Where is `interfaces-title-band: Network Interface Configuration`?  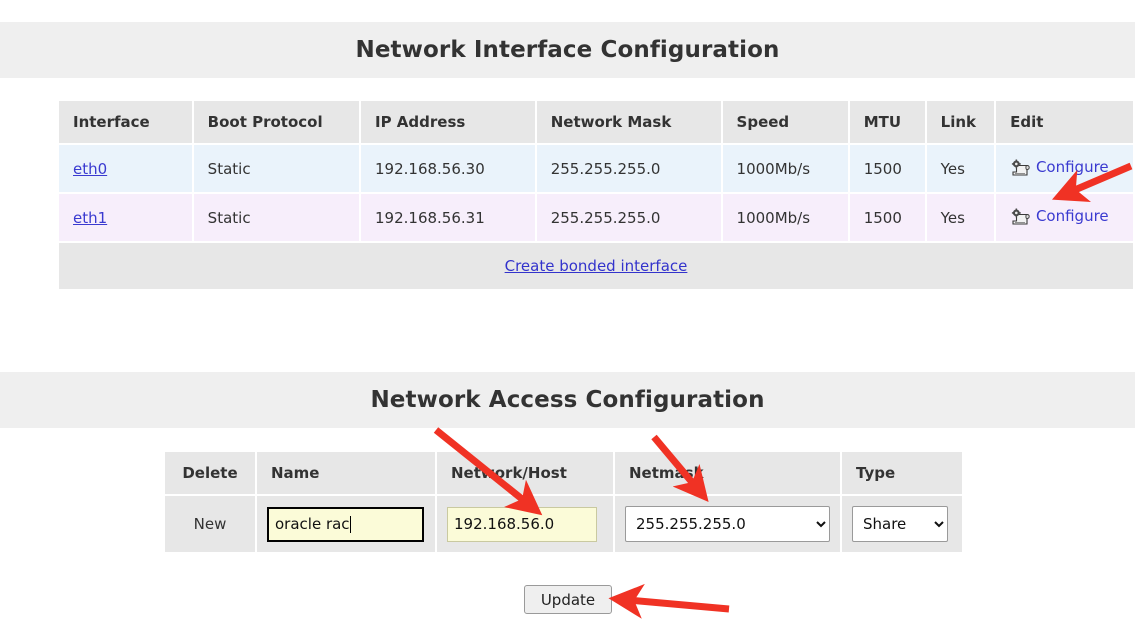 interfaces-title-band: Network Interface Configuration is located at coordinates (567, 50).